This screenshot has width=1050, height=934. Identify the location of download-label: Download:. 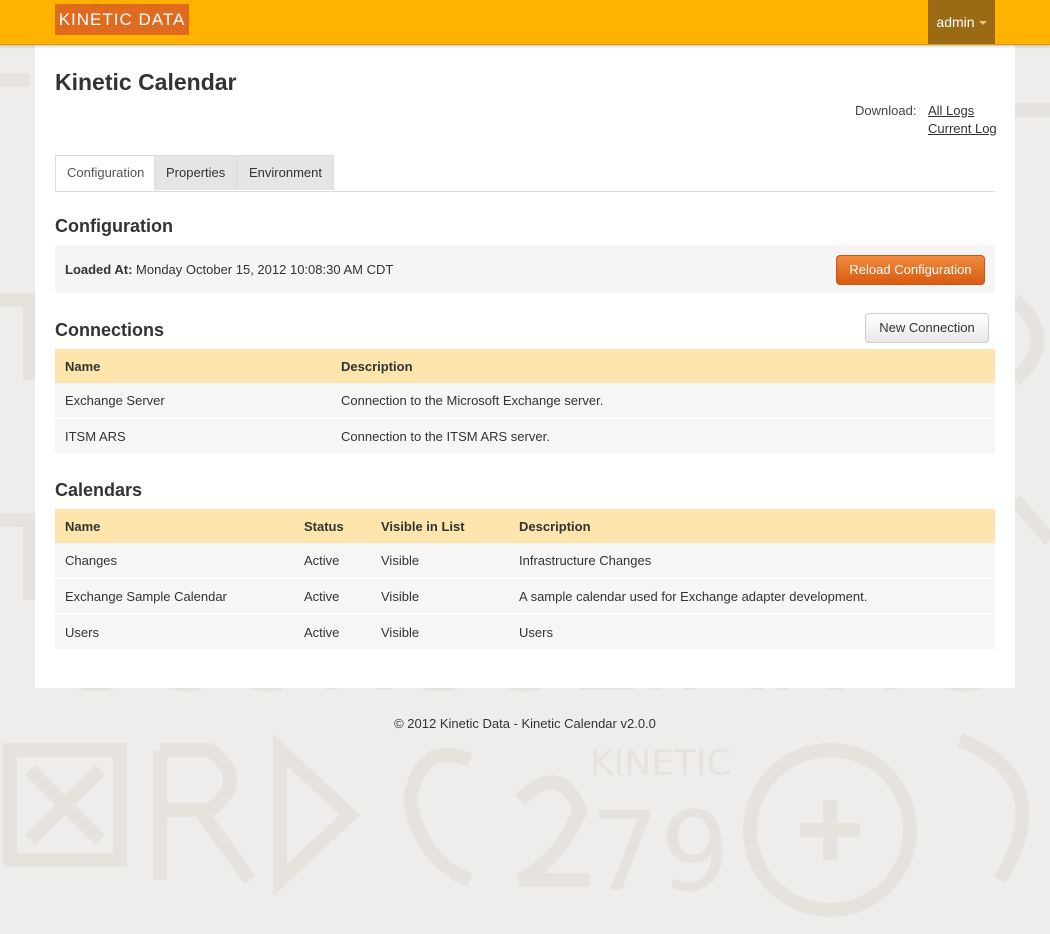
(886, 110).